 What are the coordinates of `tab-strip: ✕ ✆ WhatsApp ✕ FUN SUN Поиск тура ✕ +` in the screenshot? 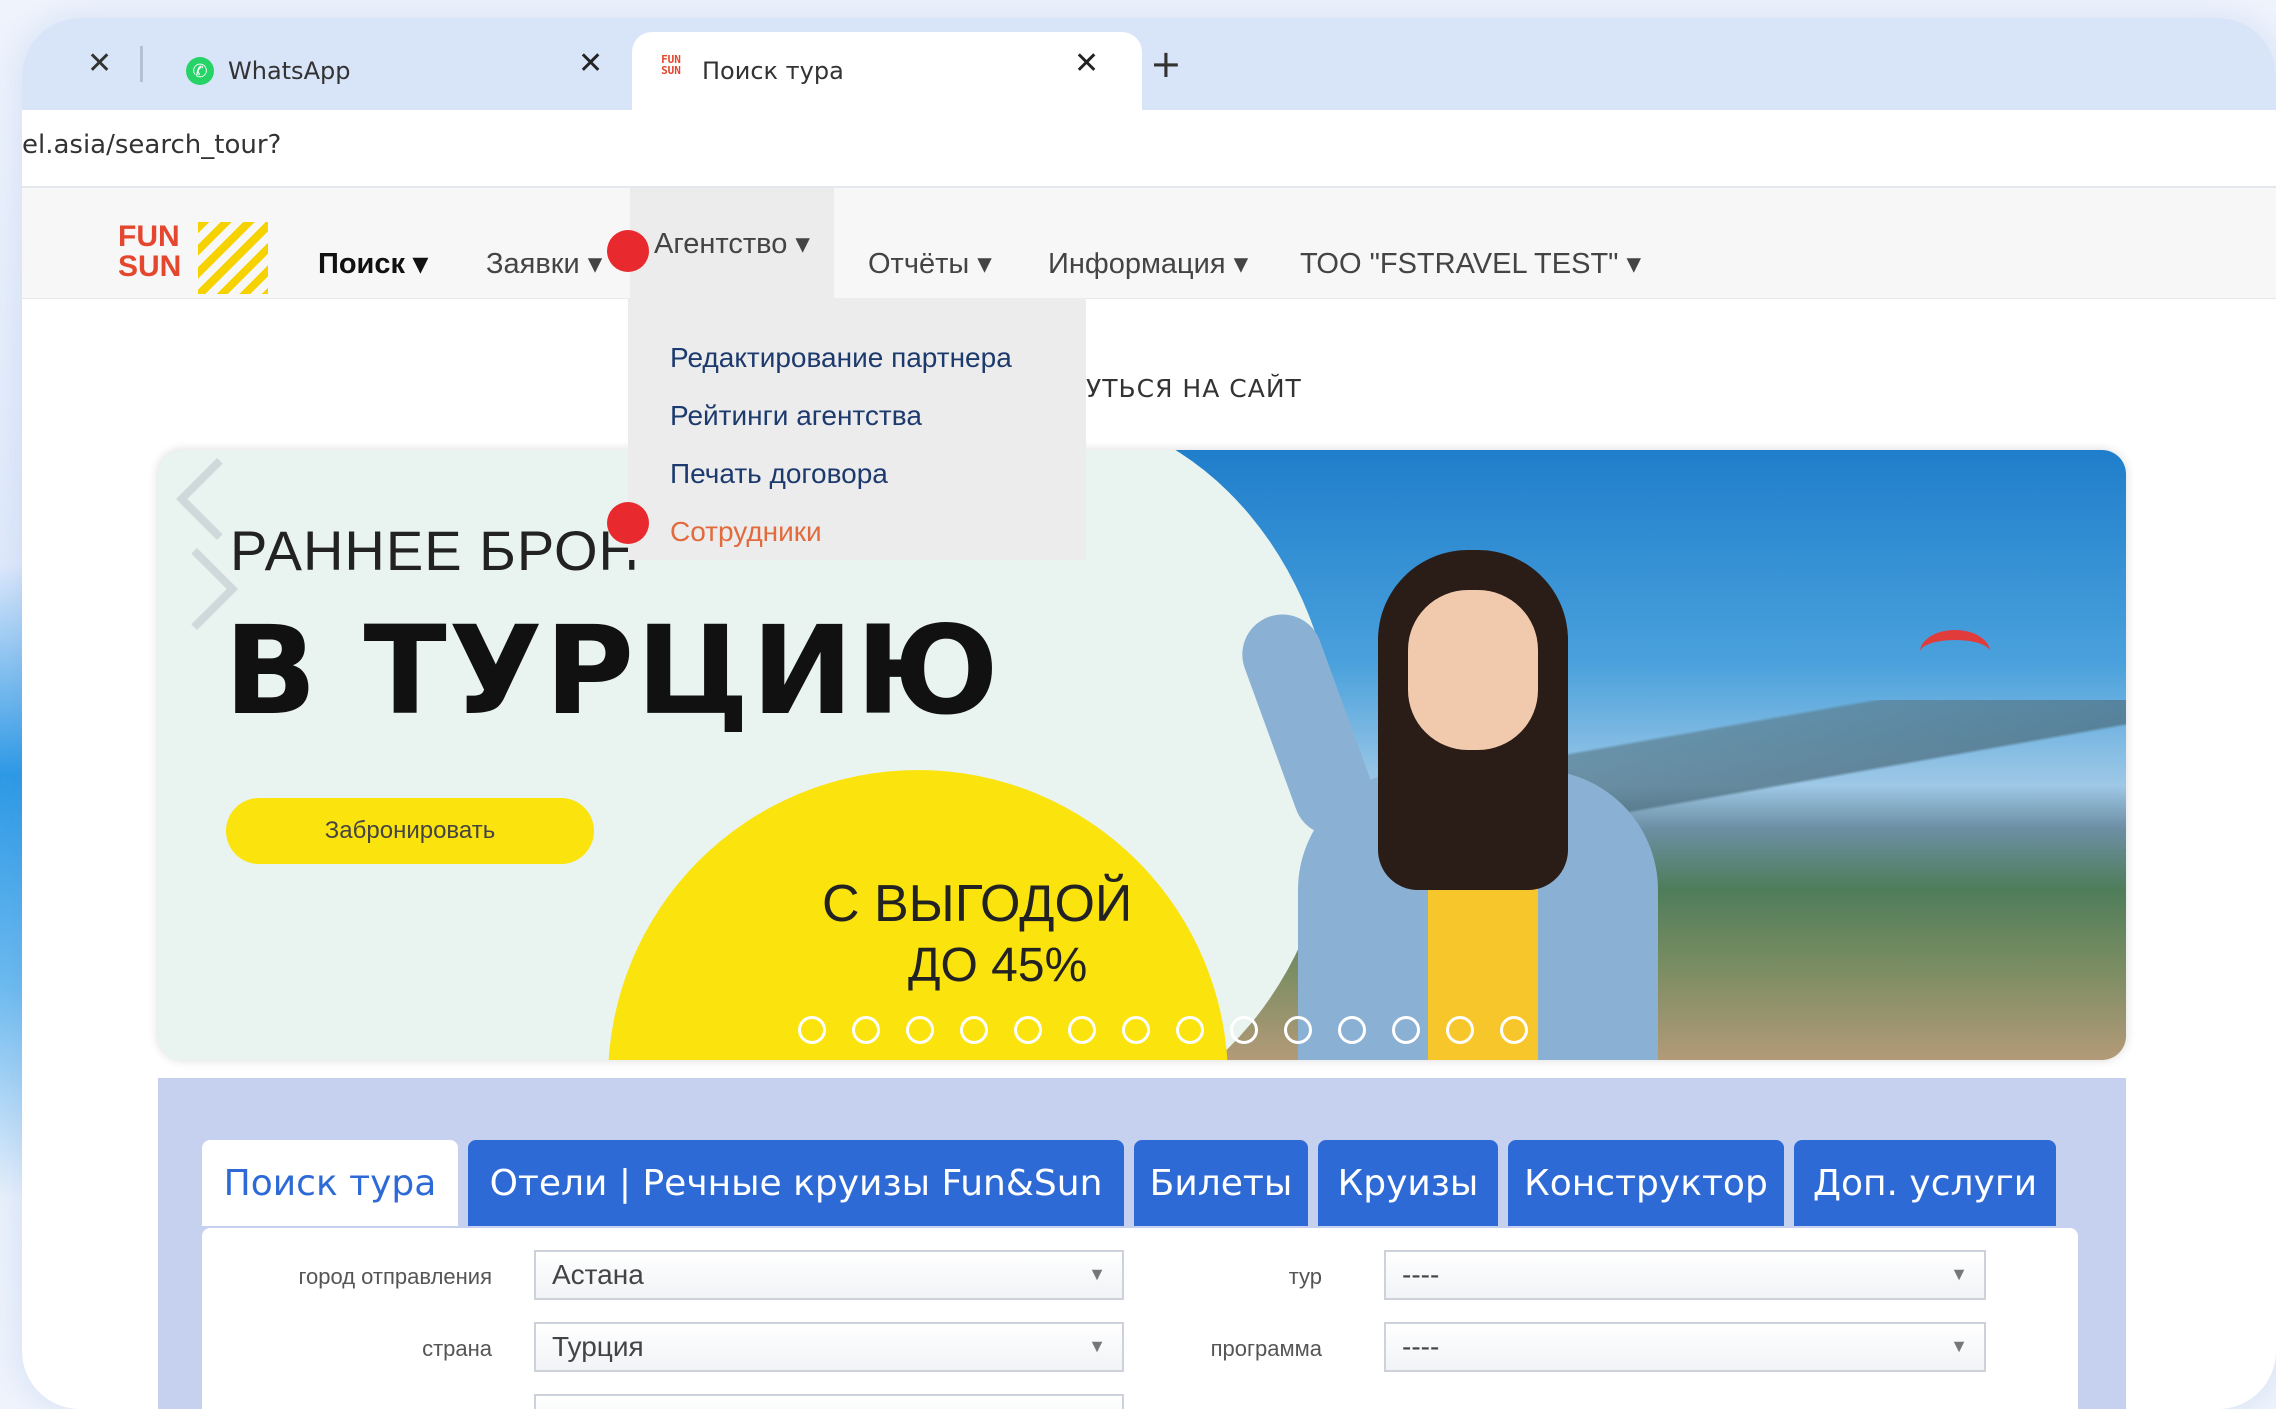 It's located at (1149, 64).